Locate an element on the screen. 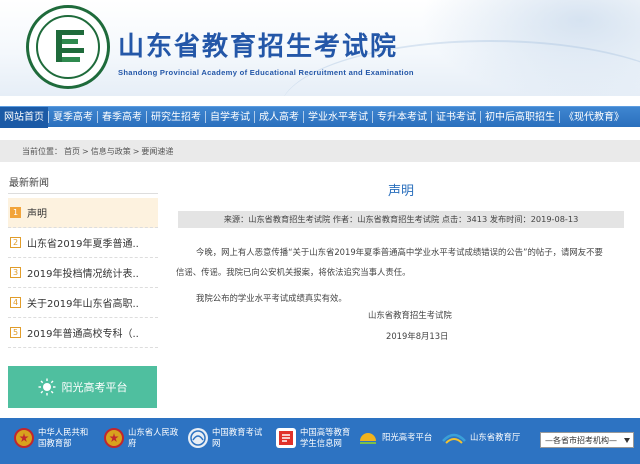 This screenshot has width=640, height=464. exam-agency-select: —各省市招考机构— is located at coordinates (587, 440).